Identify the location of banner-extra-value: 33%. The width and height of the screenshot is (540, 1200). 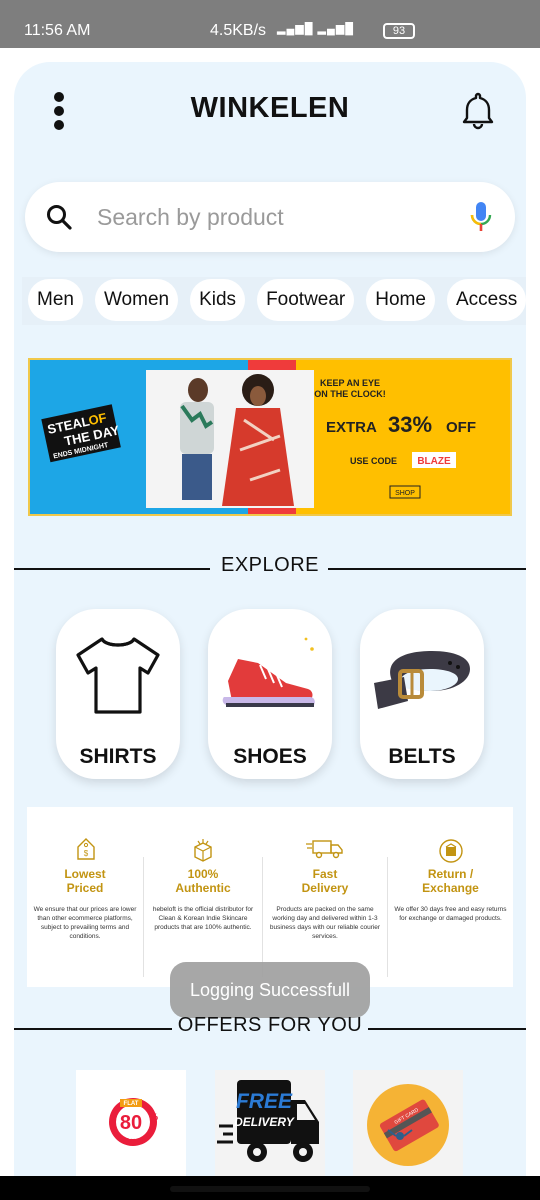
(410, 424).